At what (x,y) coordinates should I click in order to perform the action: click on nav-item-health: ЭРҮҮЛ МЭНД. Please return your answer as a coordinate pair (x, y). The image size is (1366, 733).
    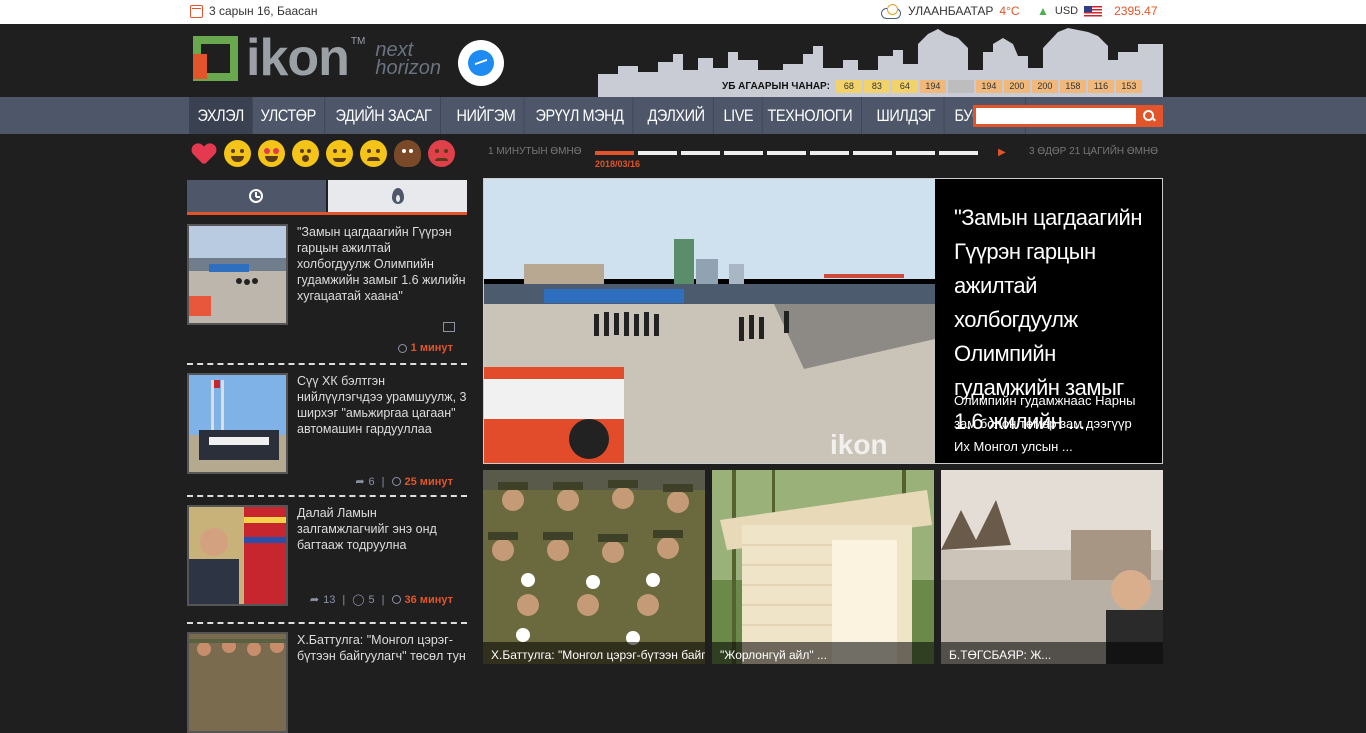
    Looking at the image, I should click on (580, 115).